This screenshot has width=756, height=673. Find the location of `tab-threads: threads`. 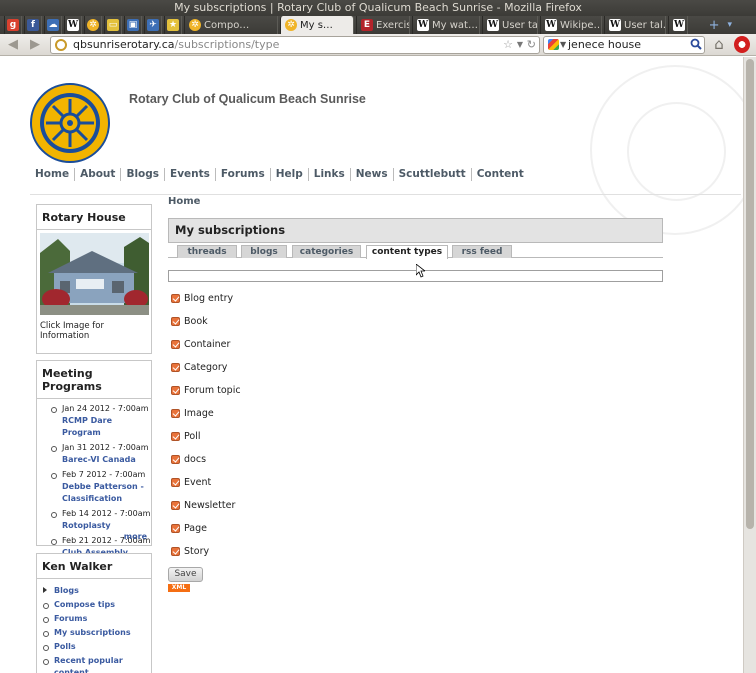

tab-threads: threads is located at coordinates (207, 251).